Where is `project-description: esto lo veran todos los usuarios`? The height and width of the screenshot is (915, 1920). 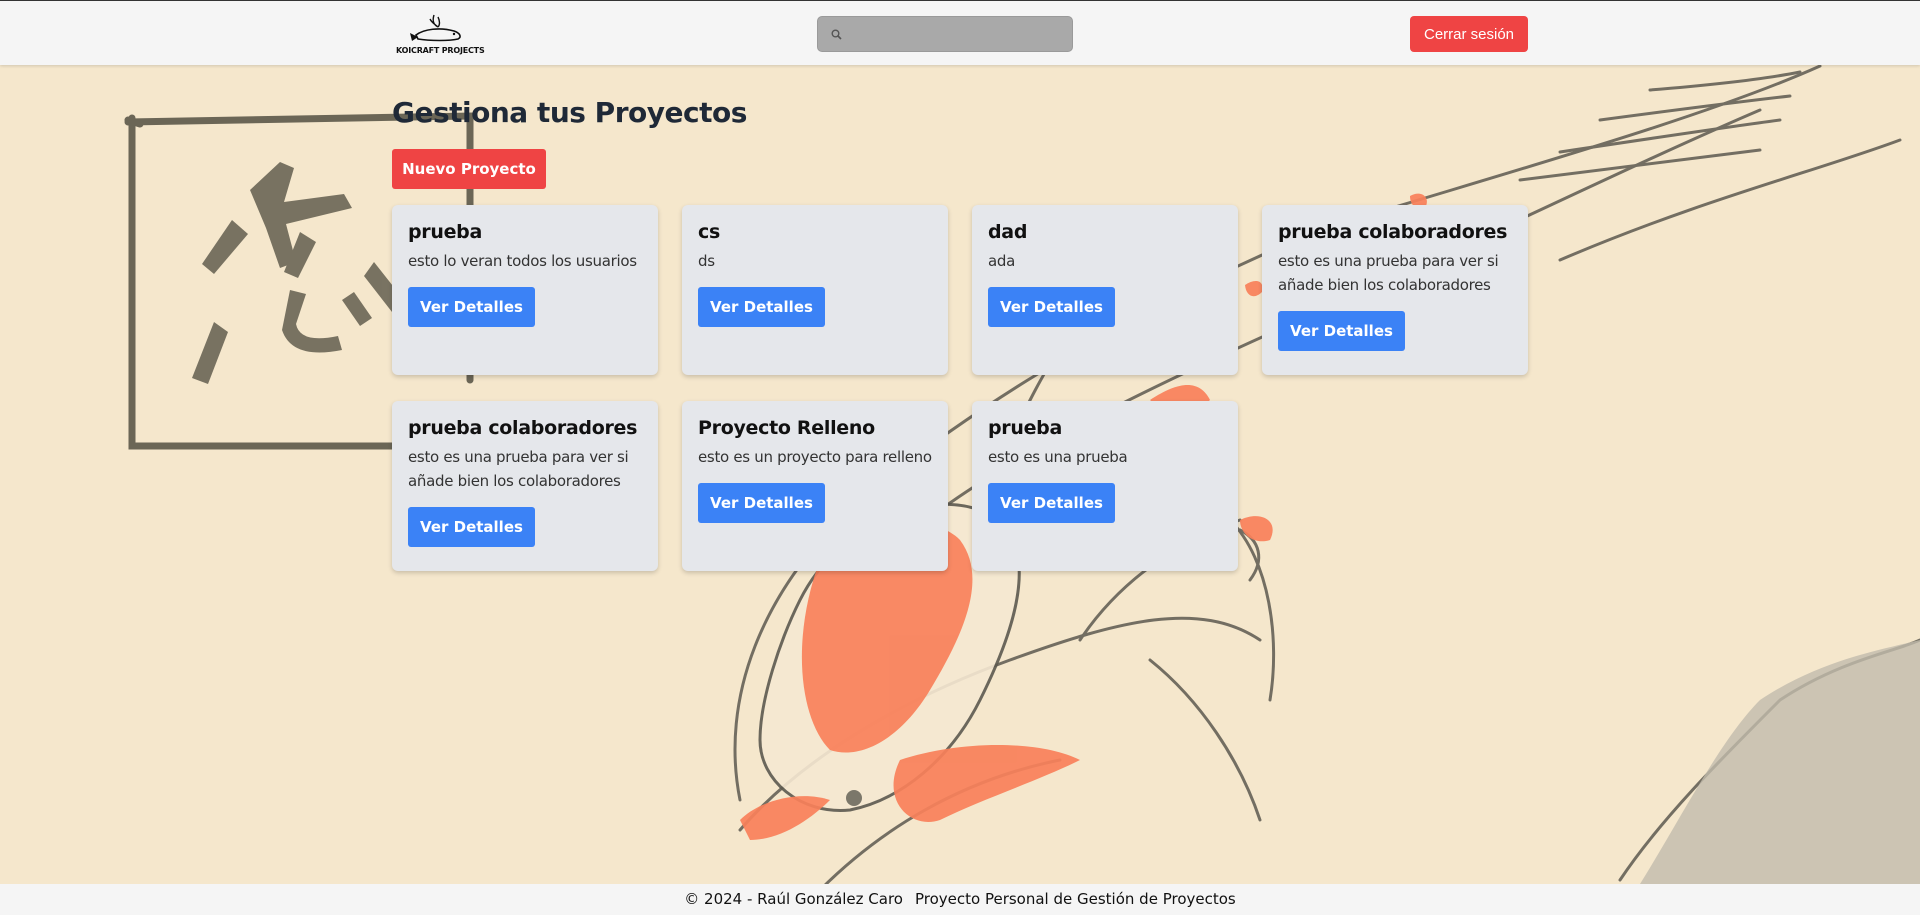
project-description: esto lo veran todos los usuarios is located at coordinates (522, 261).